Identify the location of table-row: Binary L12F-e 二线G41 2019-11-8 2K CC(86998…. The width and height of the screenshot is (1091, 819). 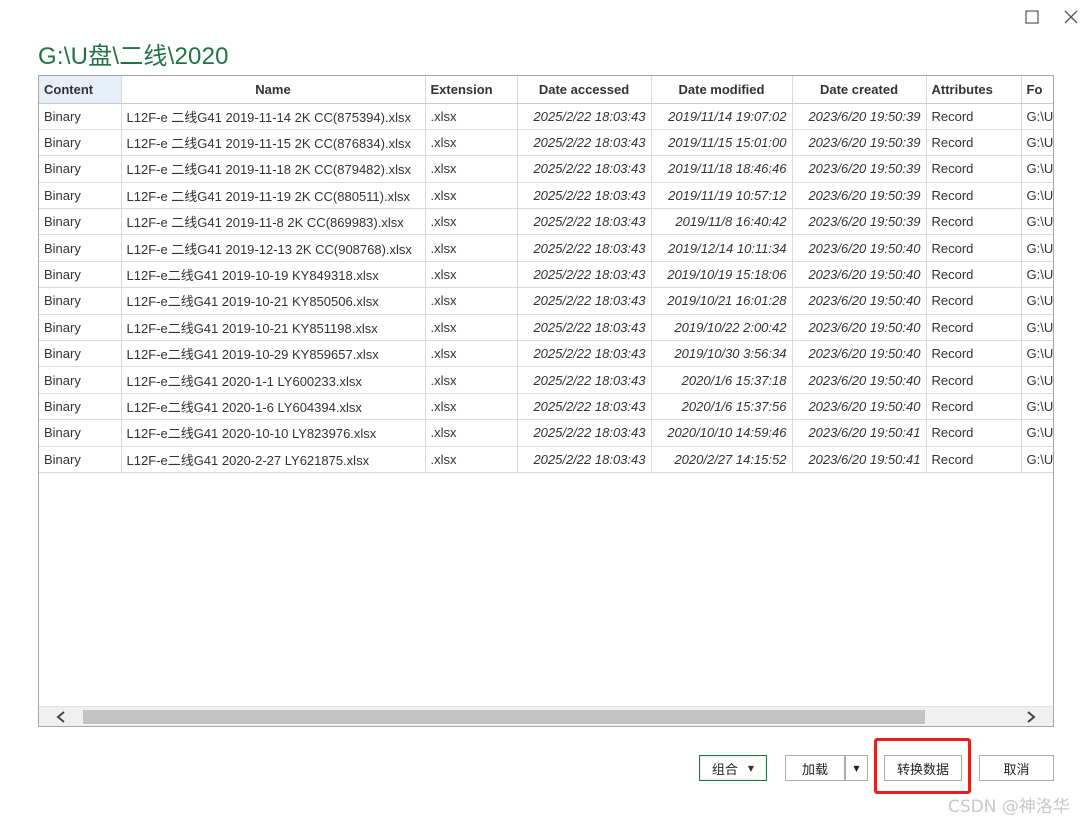
(546, 222).